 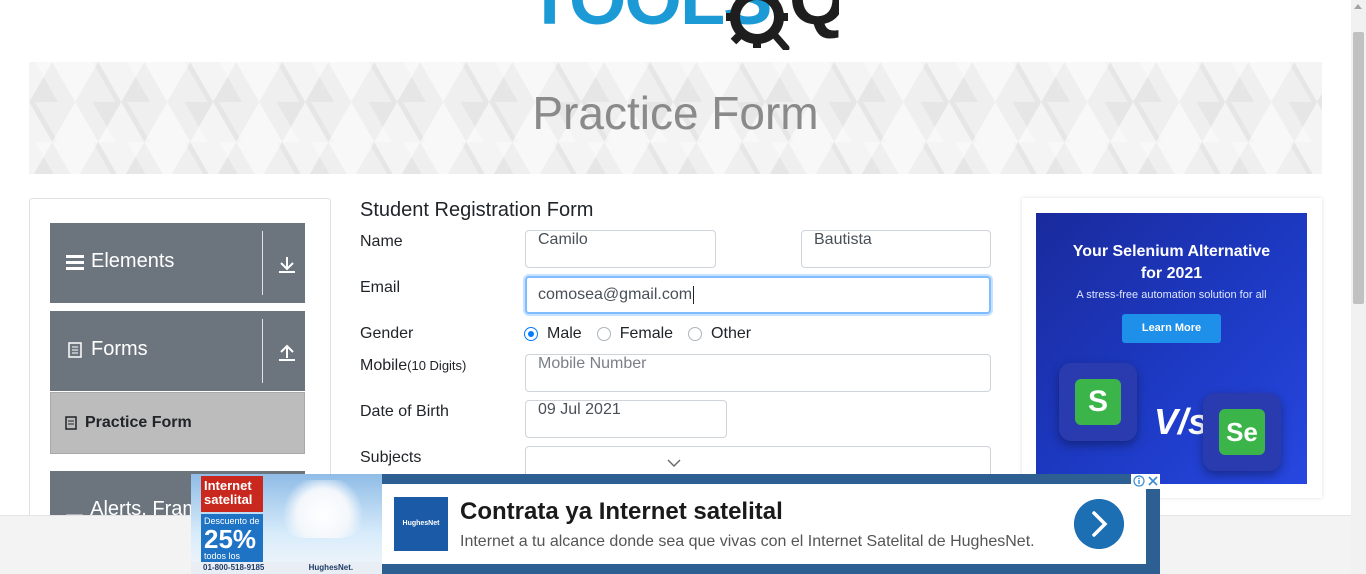 I want to click on ad-badge-title: Internet satelital, so click(x=232, y=494).